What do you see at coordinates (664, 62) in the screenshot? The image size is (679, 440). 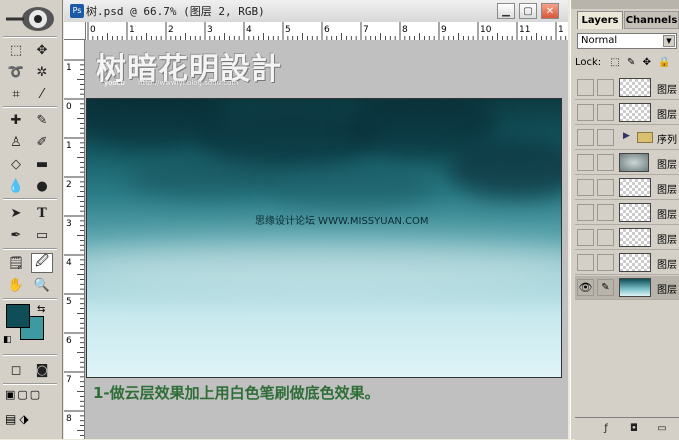 I see `lock-all-icon: 🔒` at bounding box center [664, 62].